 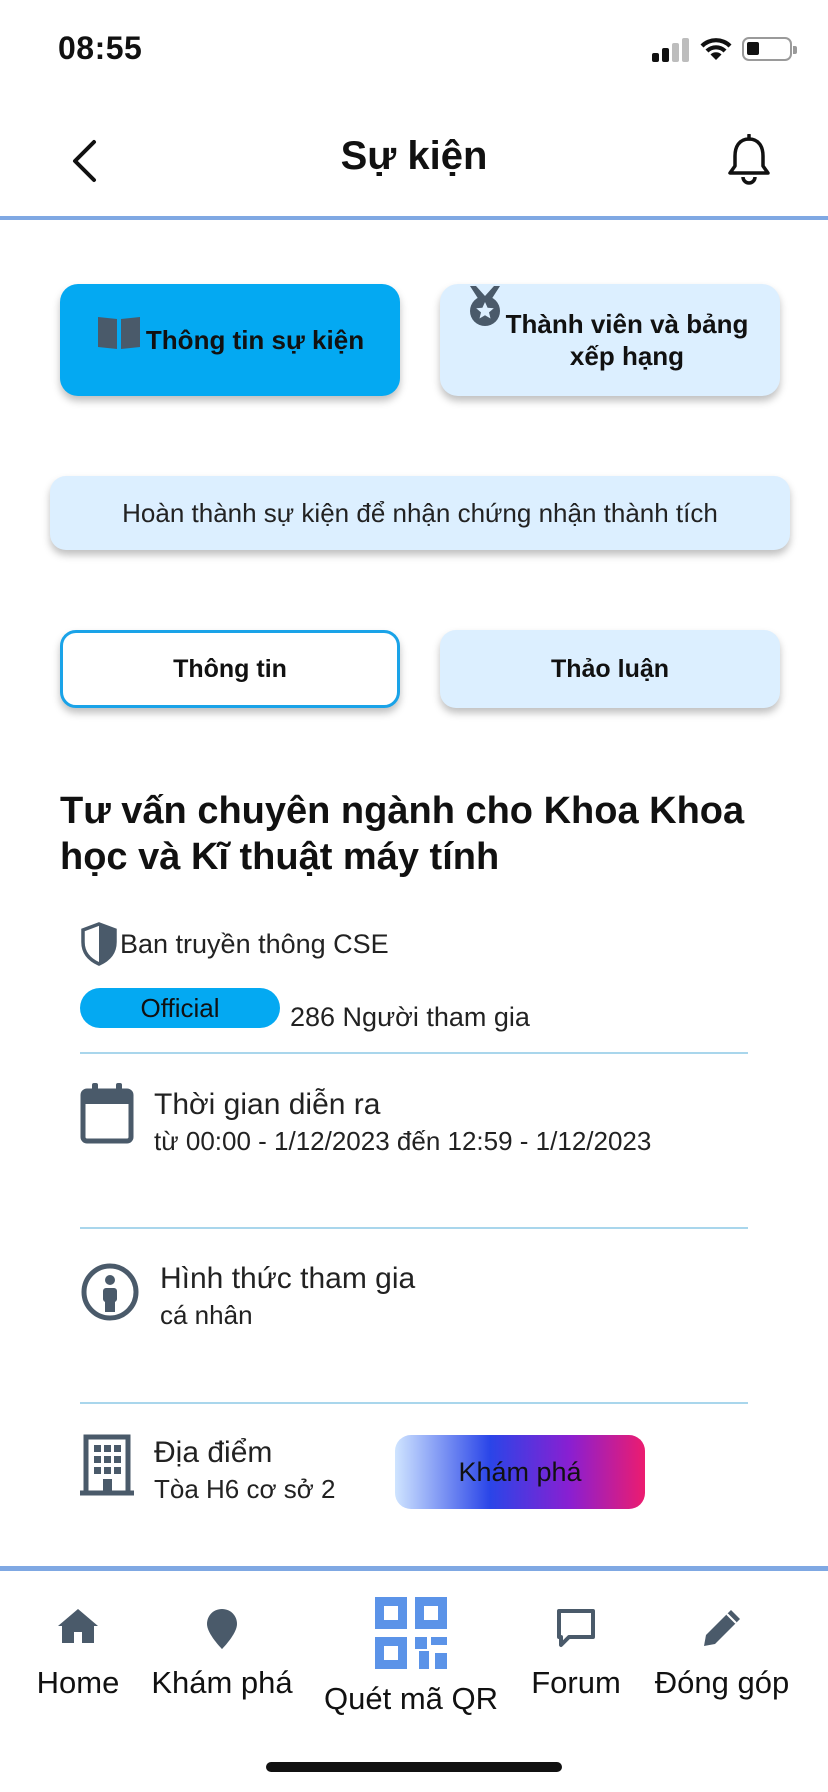 What do you see at coordinates (206, 1315) in the screenshot?
I see `participation-value: cá nhân` at bounding box center [206, 1315].